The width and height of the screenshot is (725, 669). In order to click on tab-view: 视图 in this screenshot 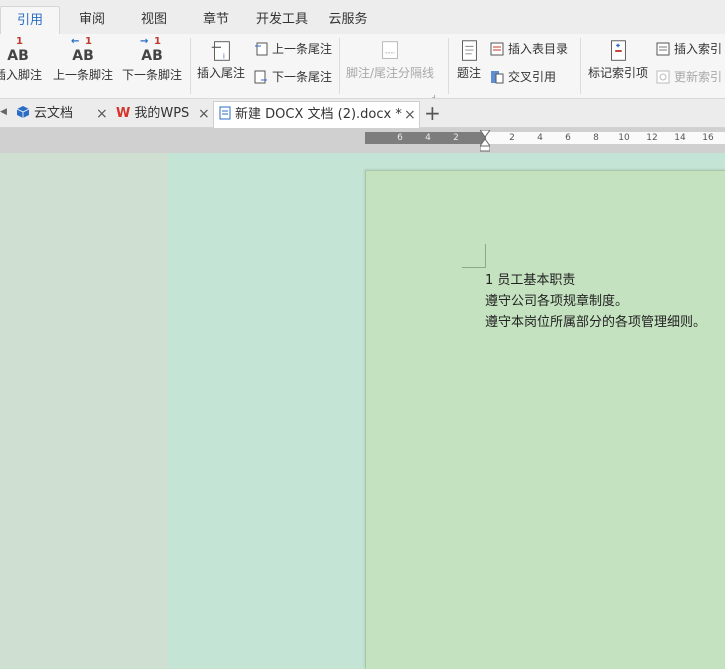, I will do `click(154, 20)`.